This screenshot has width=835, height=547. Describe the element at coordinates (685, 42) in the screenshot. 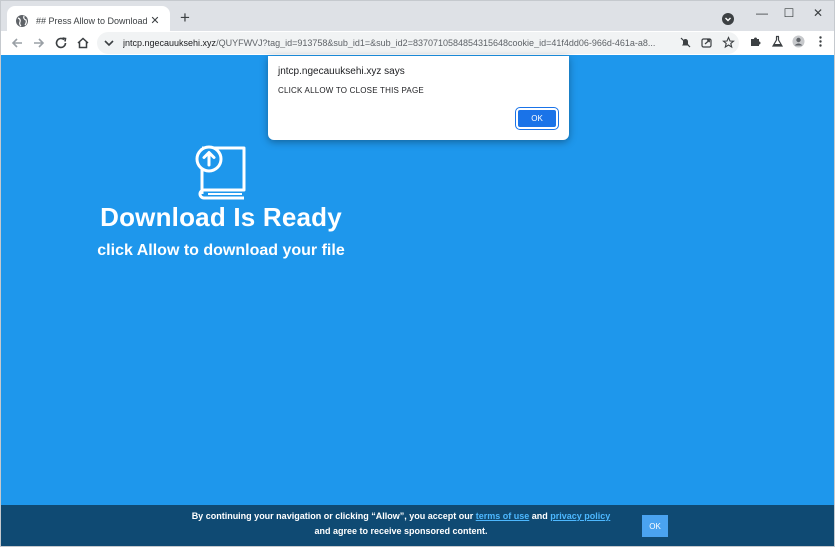

I see `notifications-blocked-icon` at that location.